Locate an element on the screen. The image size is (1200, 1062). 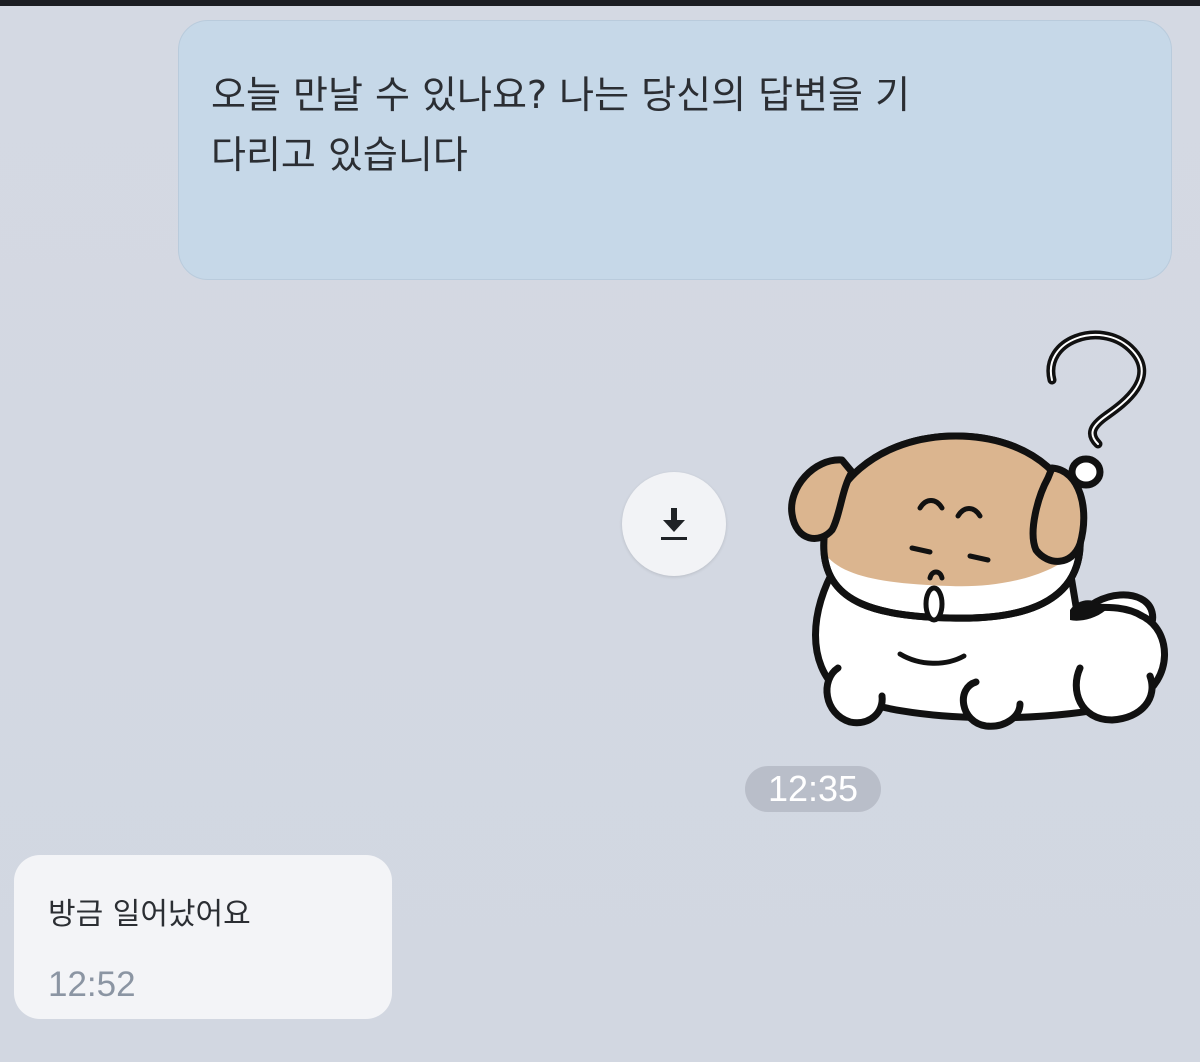
download-button is located at coordinates (674, 524).